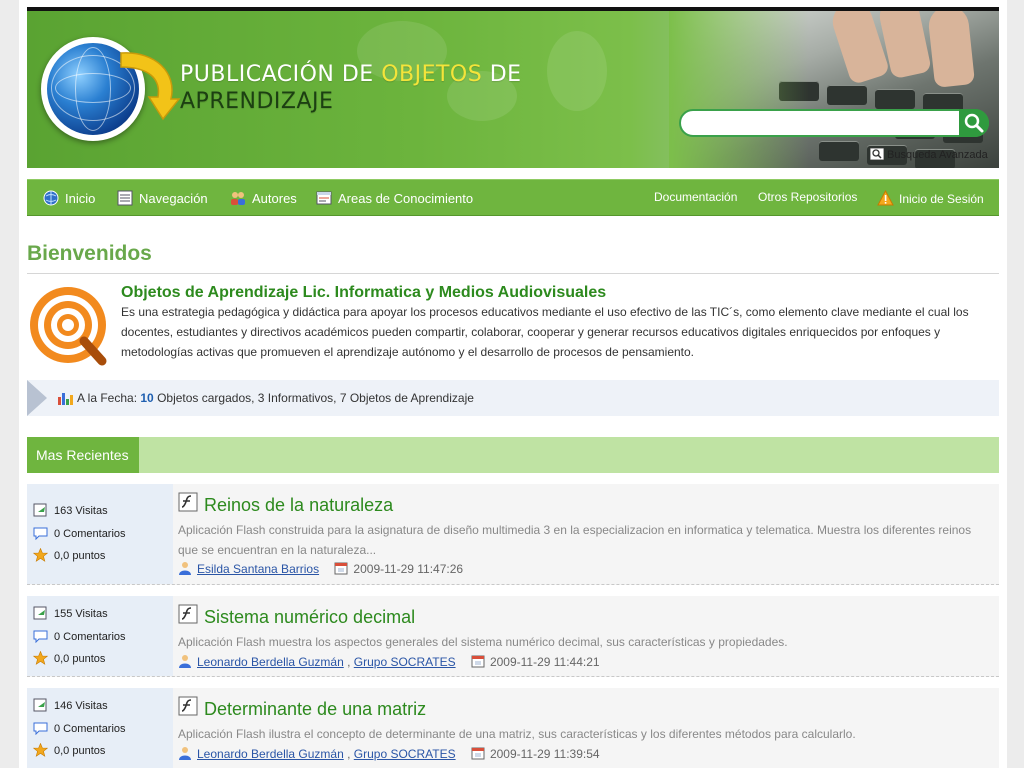  I want to click on globe-icon, so click(51, 198).